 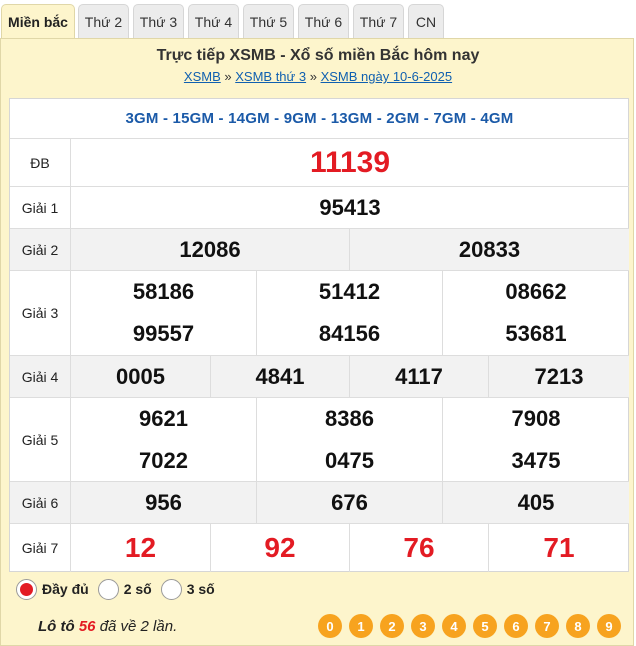 I want to click on g3-number: 51412, so click(x=350, y=292).